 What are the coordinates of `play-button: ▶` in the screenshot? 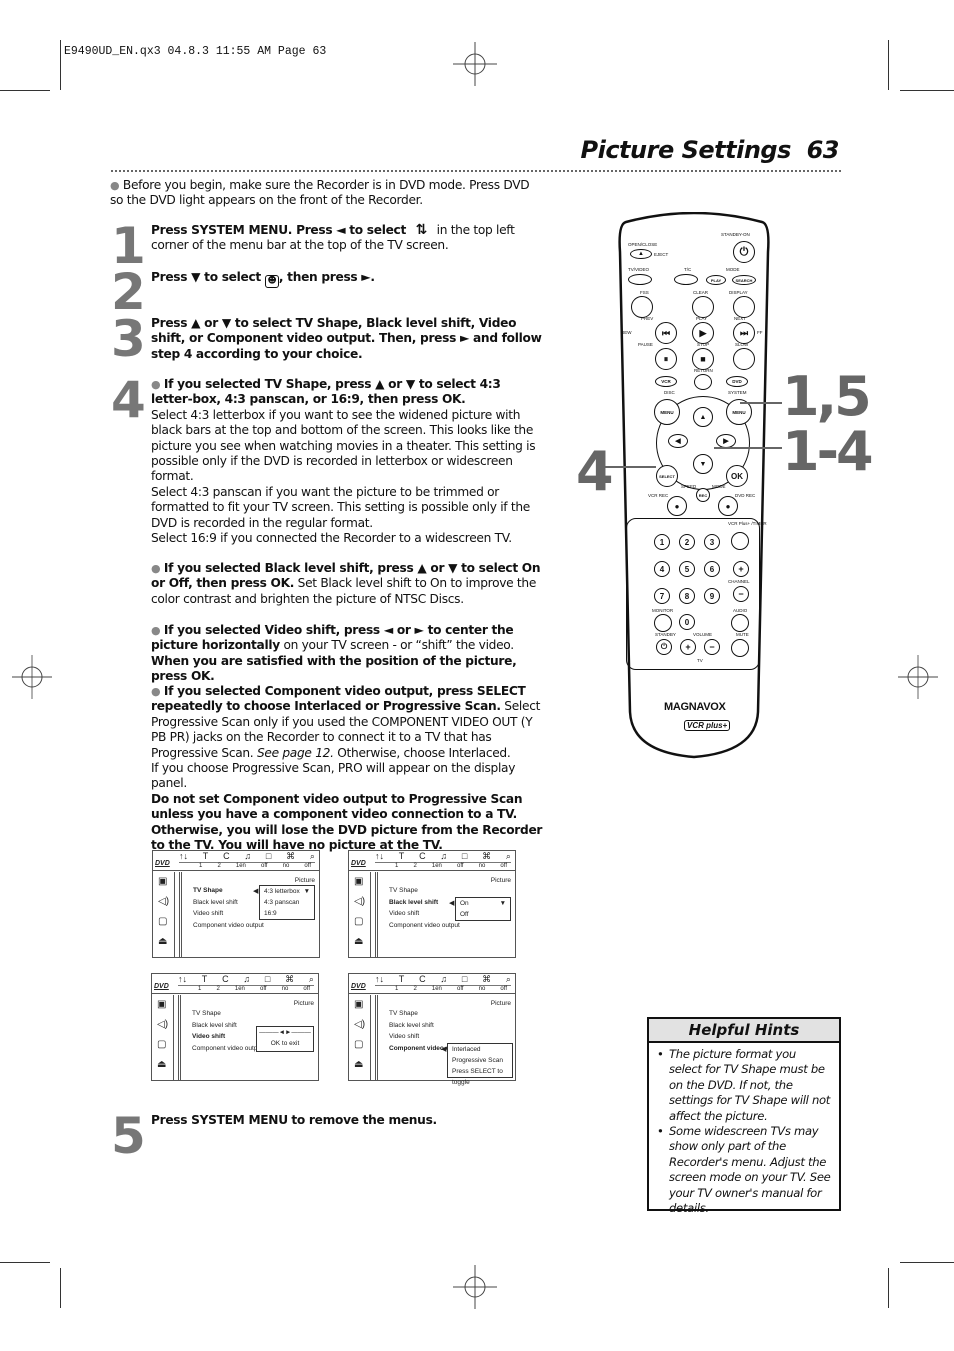 It's located at (703, 333).